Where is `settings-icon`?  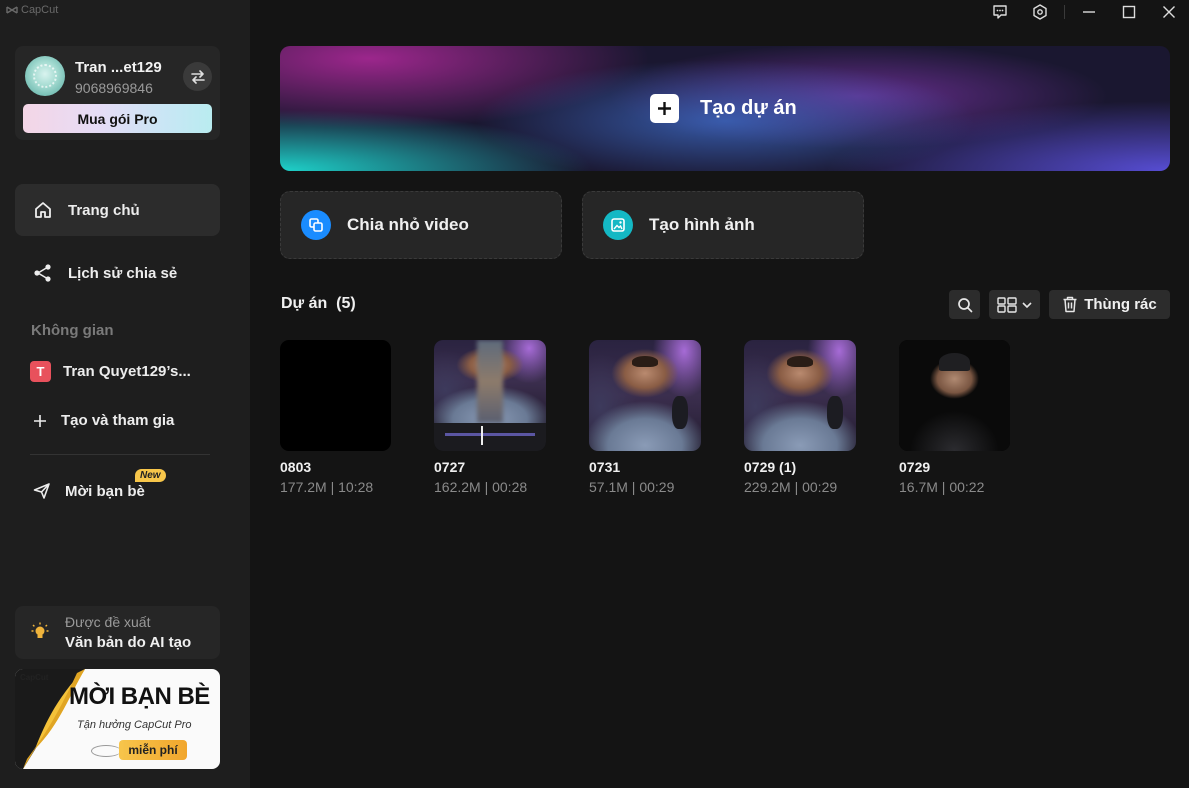
settings-icon is located at coordinates (1040, 12).